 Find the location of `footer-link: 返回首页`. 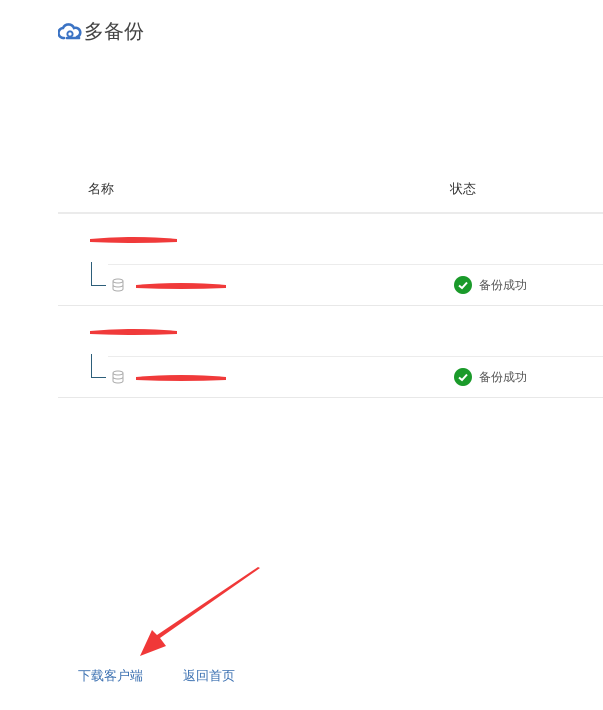

footer-link: 返回首页 is located at coordinates (209, 676).